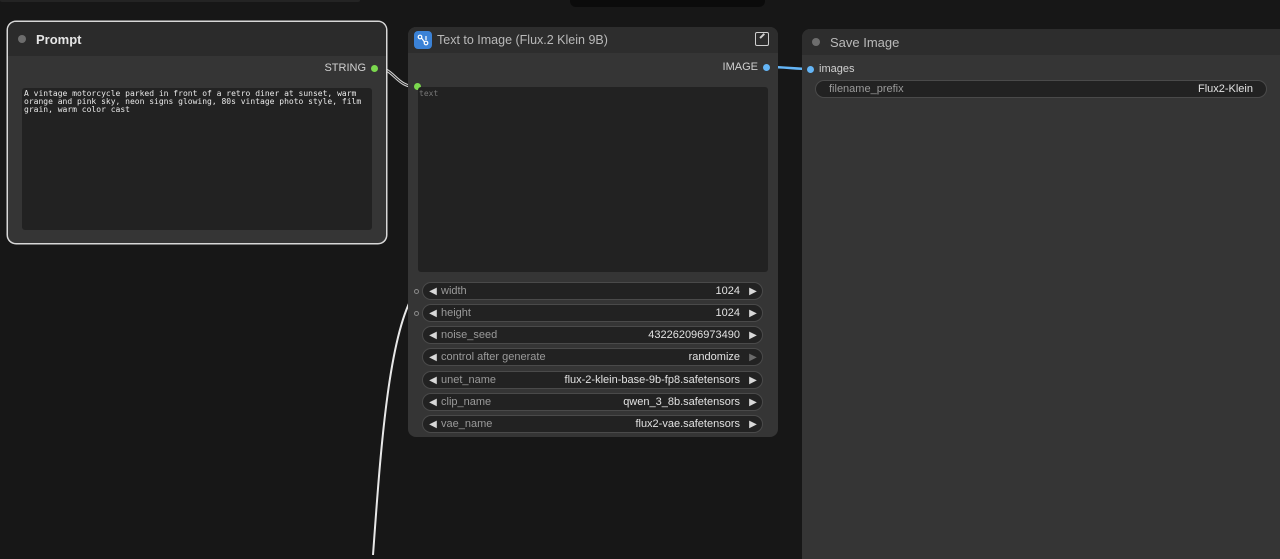  Describe the element at coordinates (592, 357) in the screenshot. I see `widget-control-after-generate: ◀ control after generate randomize ▶` at that location.